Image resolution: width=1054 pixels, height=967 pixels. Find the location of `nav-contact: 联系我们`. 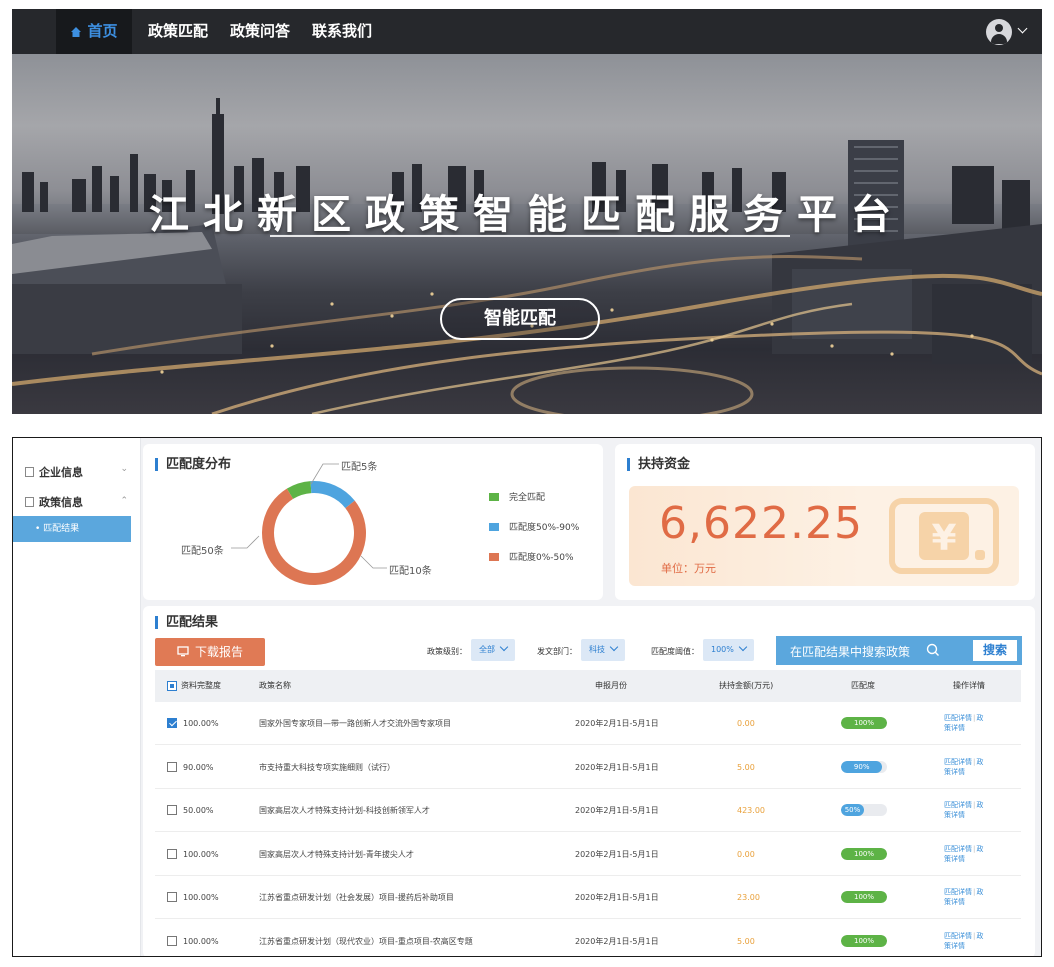

nav-contact: 联系我们 is located at coordinates (342, 31).